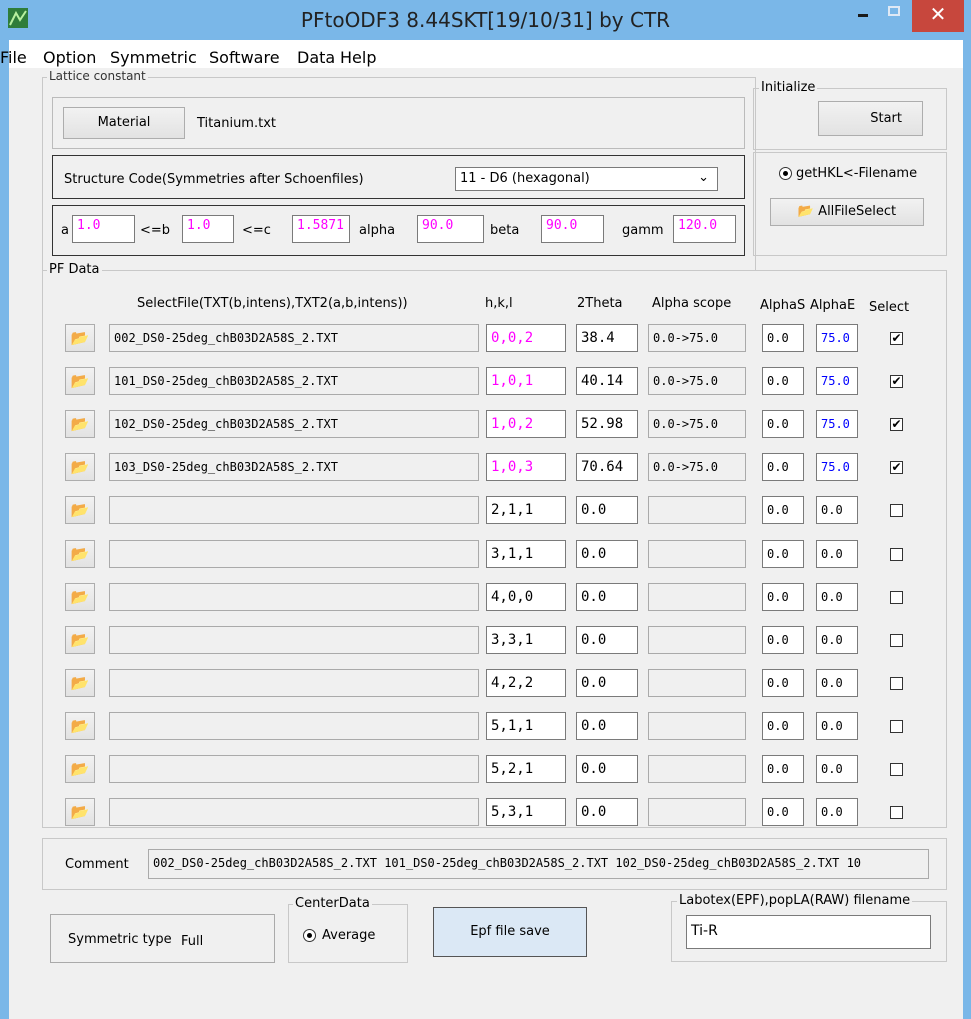 This screenshot has height=1019, width=971. I want to click on menu-file: File, so click(13, 57).